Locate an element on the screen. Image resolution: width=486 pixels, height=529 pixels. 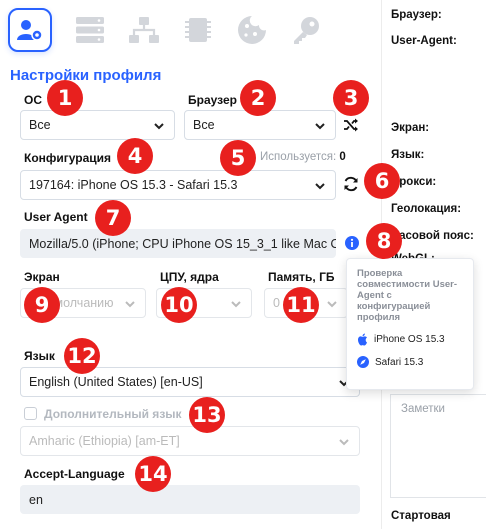
tab-cookies is located at coordinates (252, 30).